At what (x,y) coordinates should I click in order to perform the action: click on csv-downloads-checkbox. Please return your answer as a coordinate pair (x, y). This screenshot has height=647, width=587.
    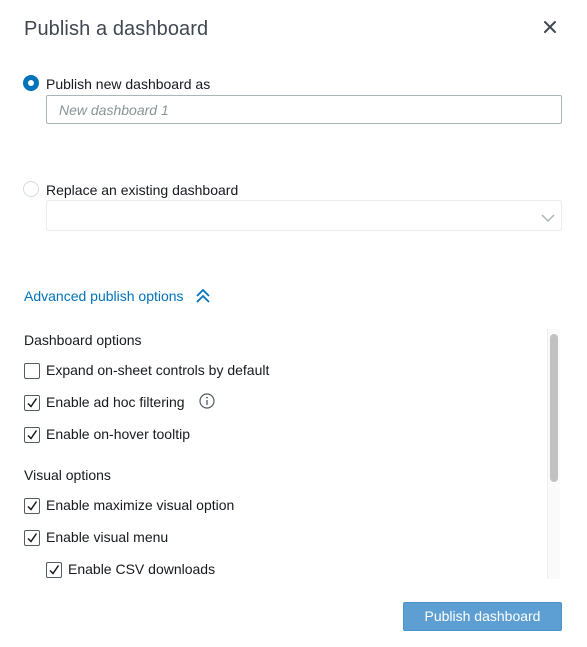
    Looking at the image, I should click on (54, 570).